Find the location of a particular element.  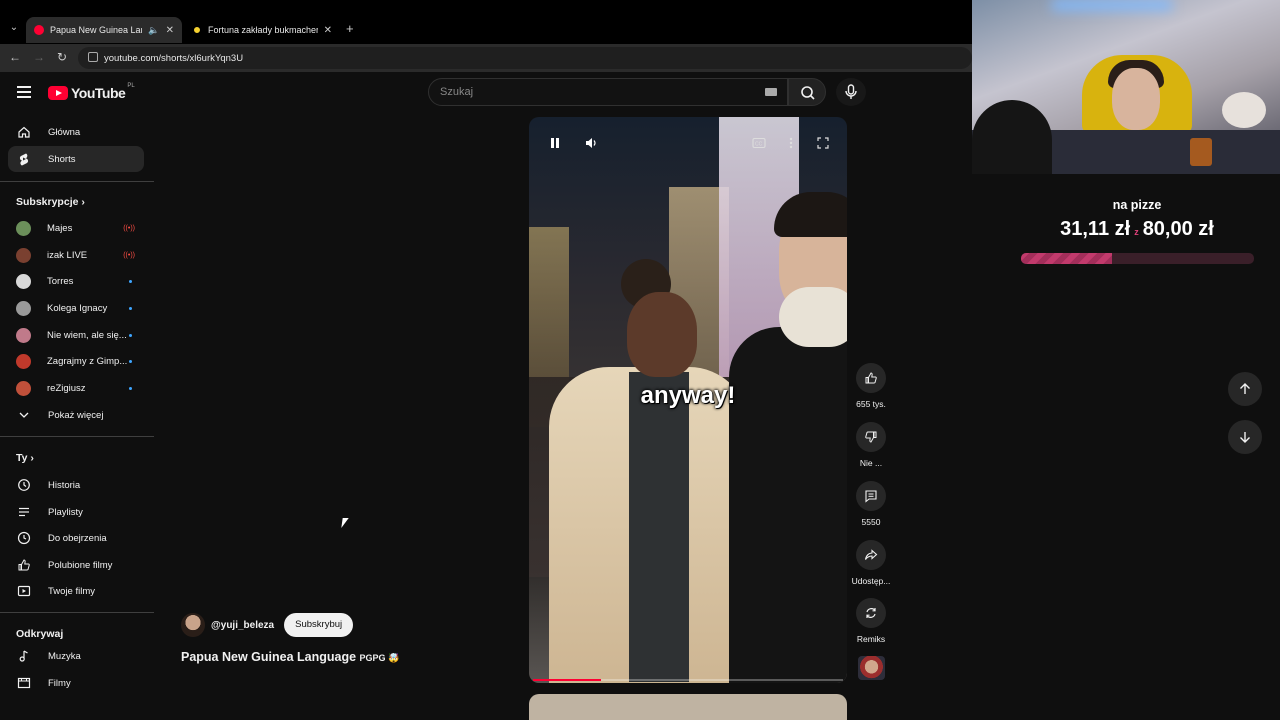

sidebar-item-label: Majes is located at coordinates (60, 228).